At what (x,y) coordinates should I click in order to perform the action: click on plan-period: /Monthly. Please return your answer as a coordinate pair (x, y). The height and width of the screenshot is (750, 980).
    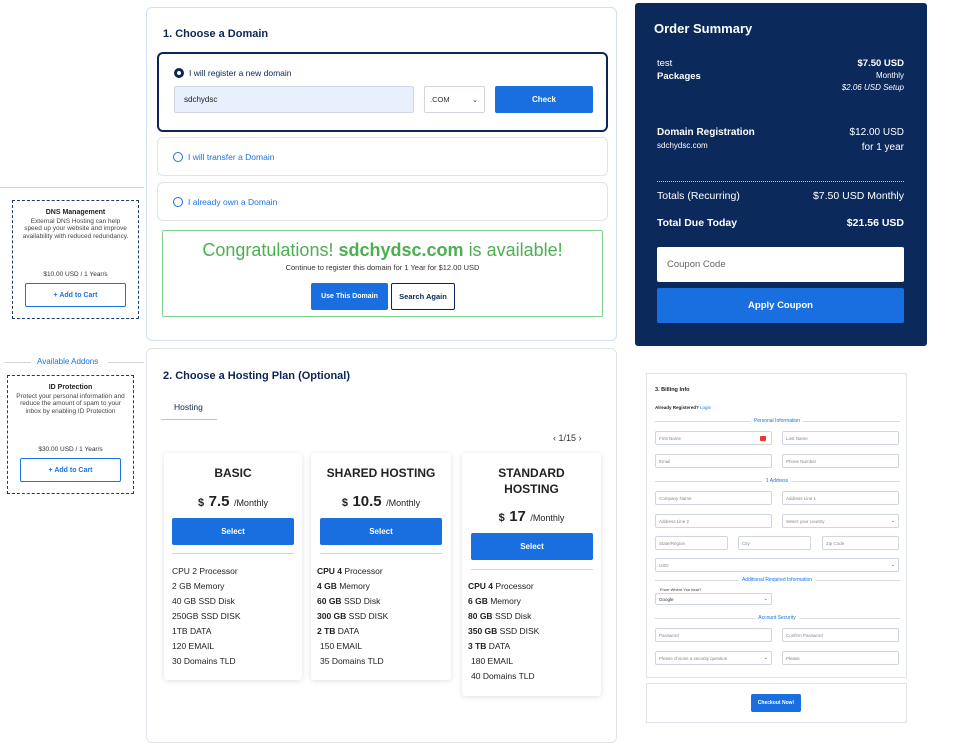
    Looking at the image, I should click on (250, 503).